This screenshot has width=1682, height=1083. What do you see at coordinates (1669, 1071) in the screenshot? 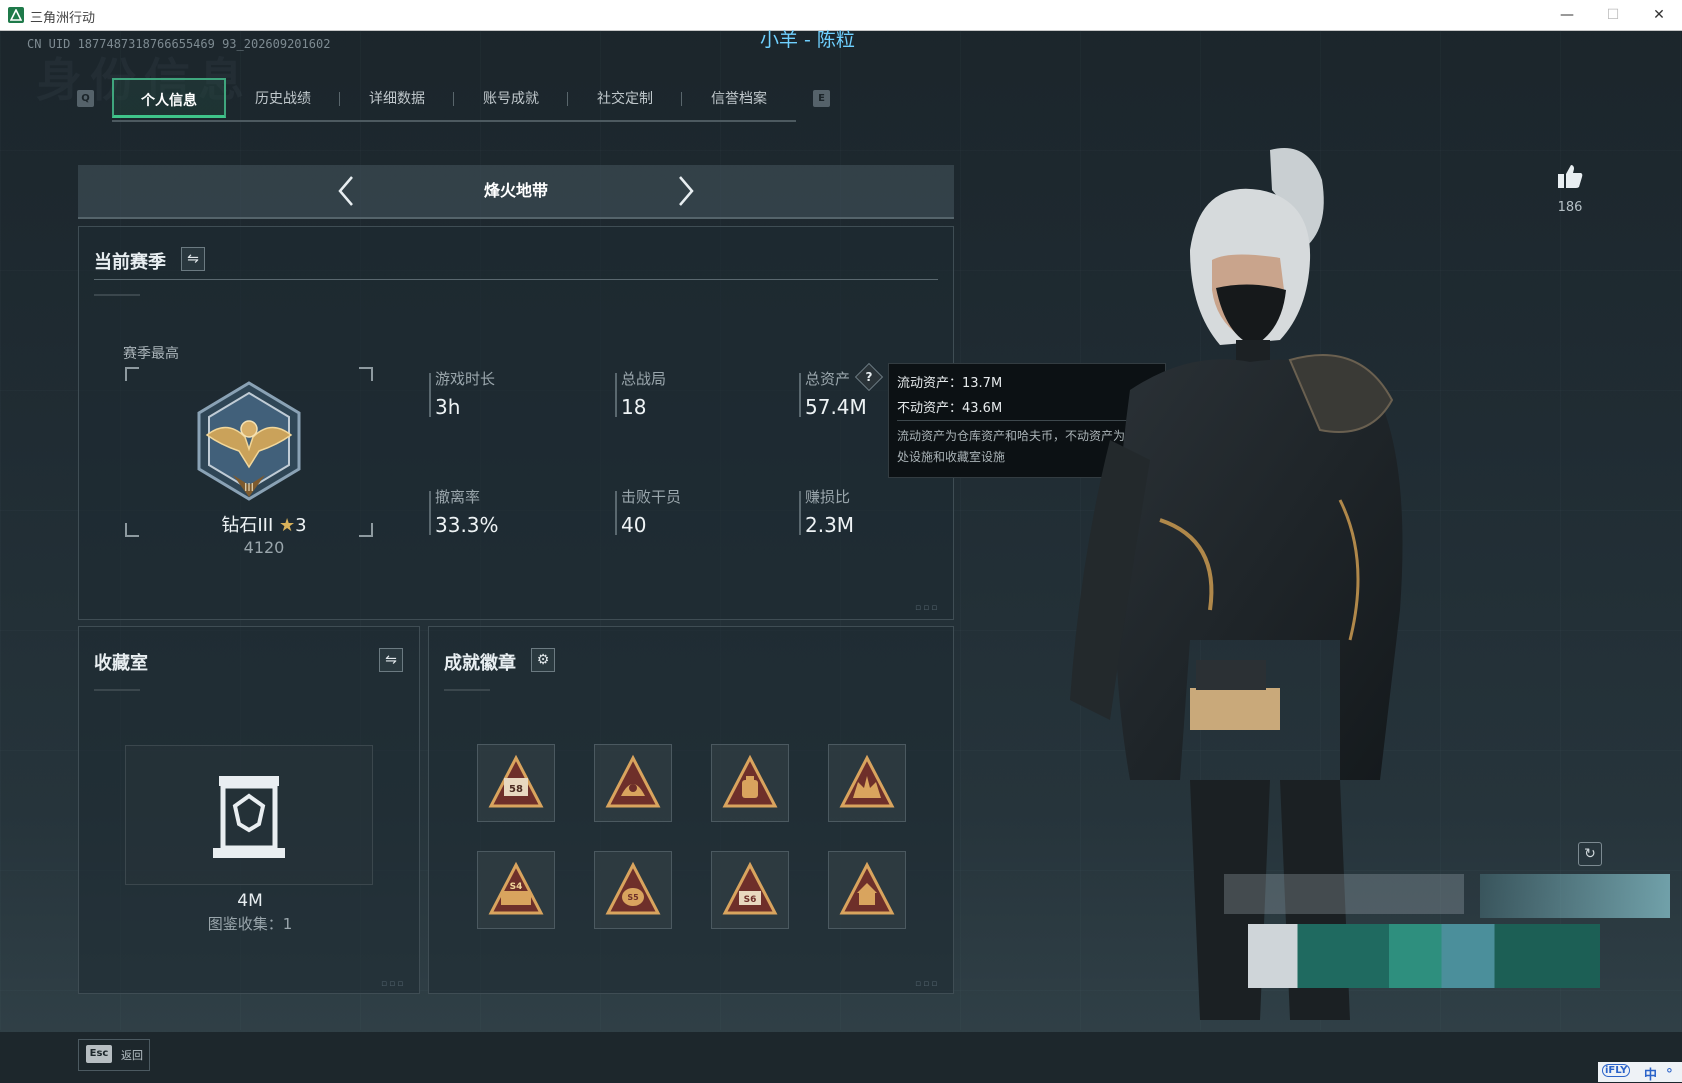
I see `ime-settings-icon: ⚬` at bounding box center [1669, 1071].